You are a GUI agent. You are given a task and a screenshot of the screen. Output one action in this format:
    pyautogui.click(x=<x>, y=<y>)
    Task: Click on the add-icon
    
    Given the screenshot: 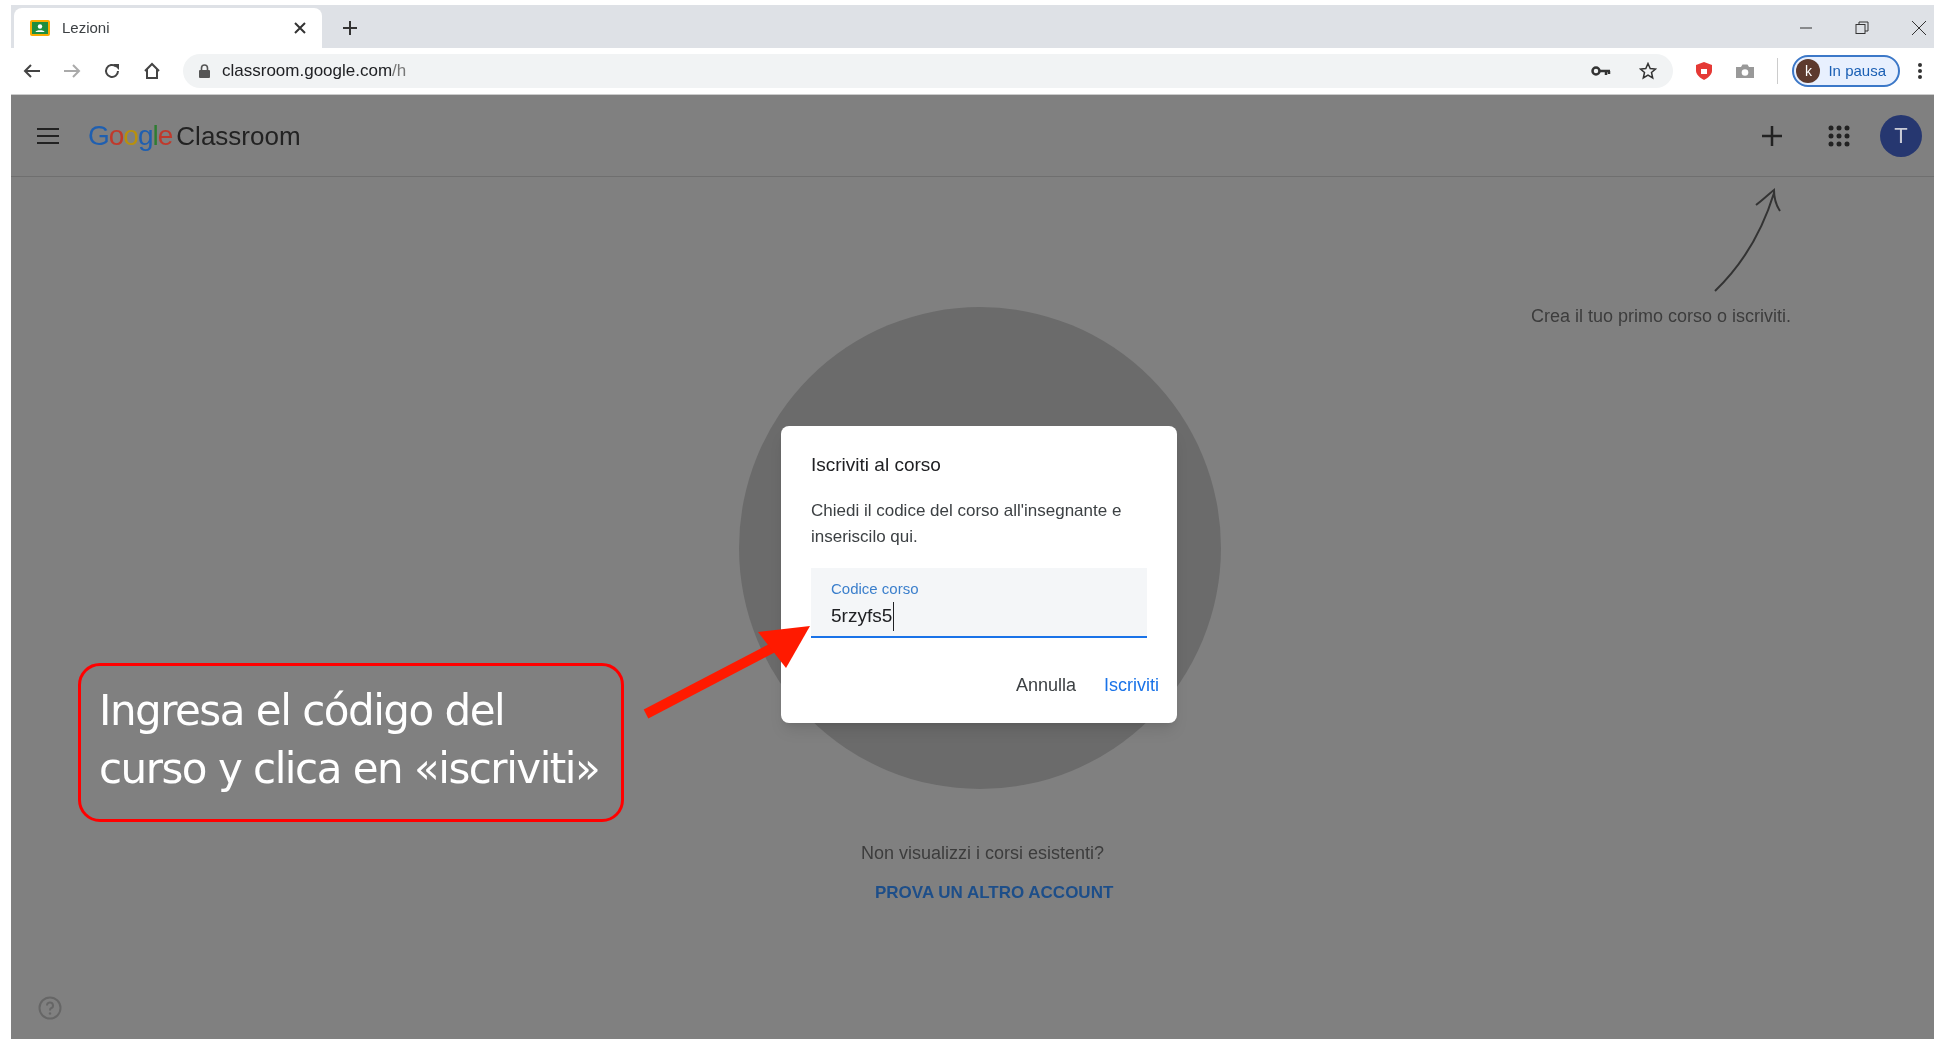 What is the action you would take?
    pyautogui.click(x=1772, y=135)
    